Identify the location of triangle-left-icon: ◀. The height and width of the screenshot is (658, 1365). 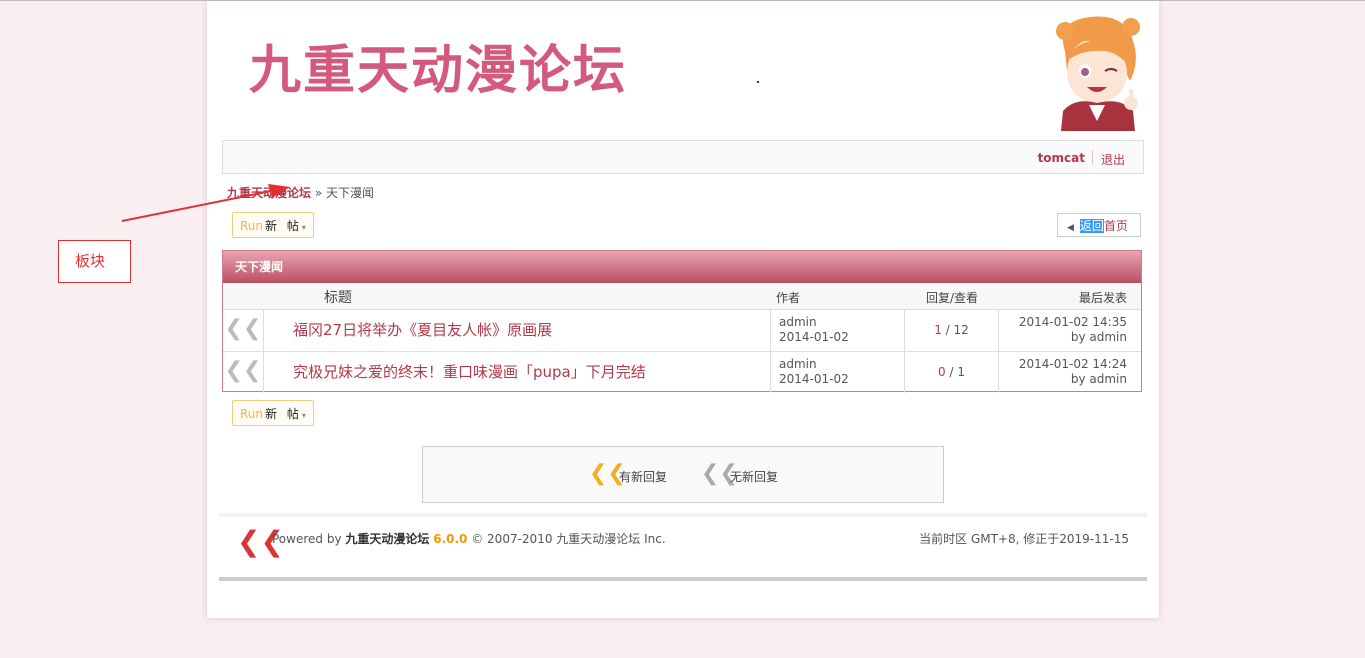
(1070, 228).